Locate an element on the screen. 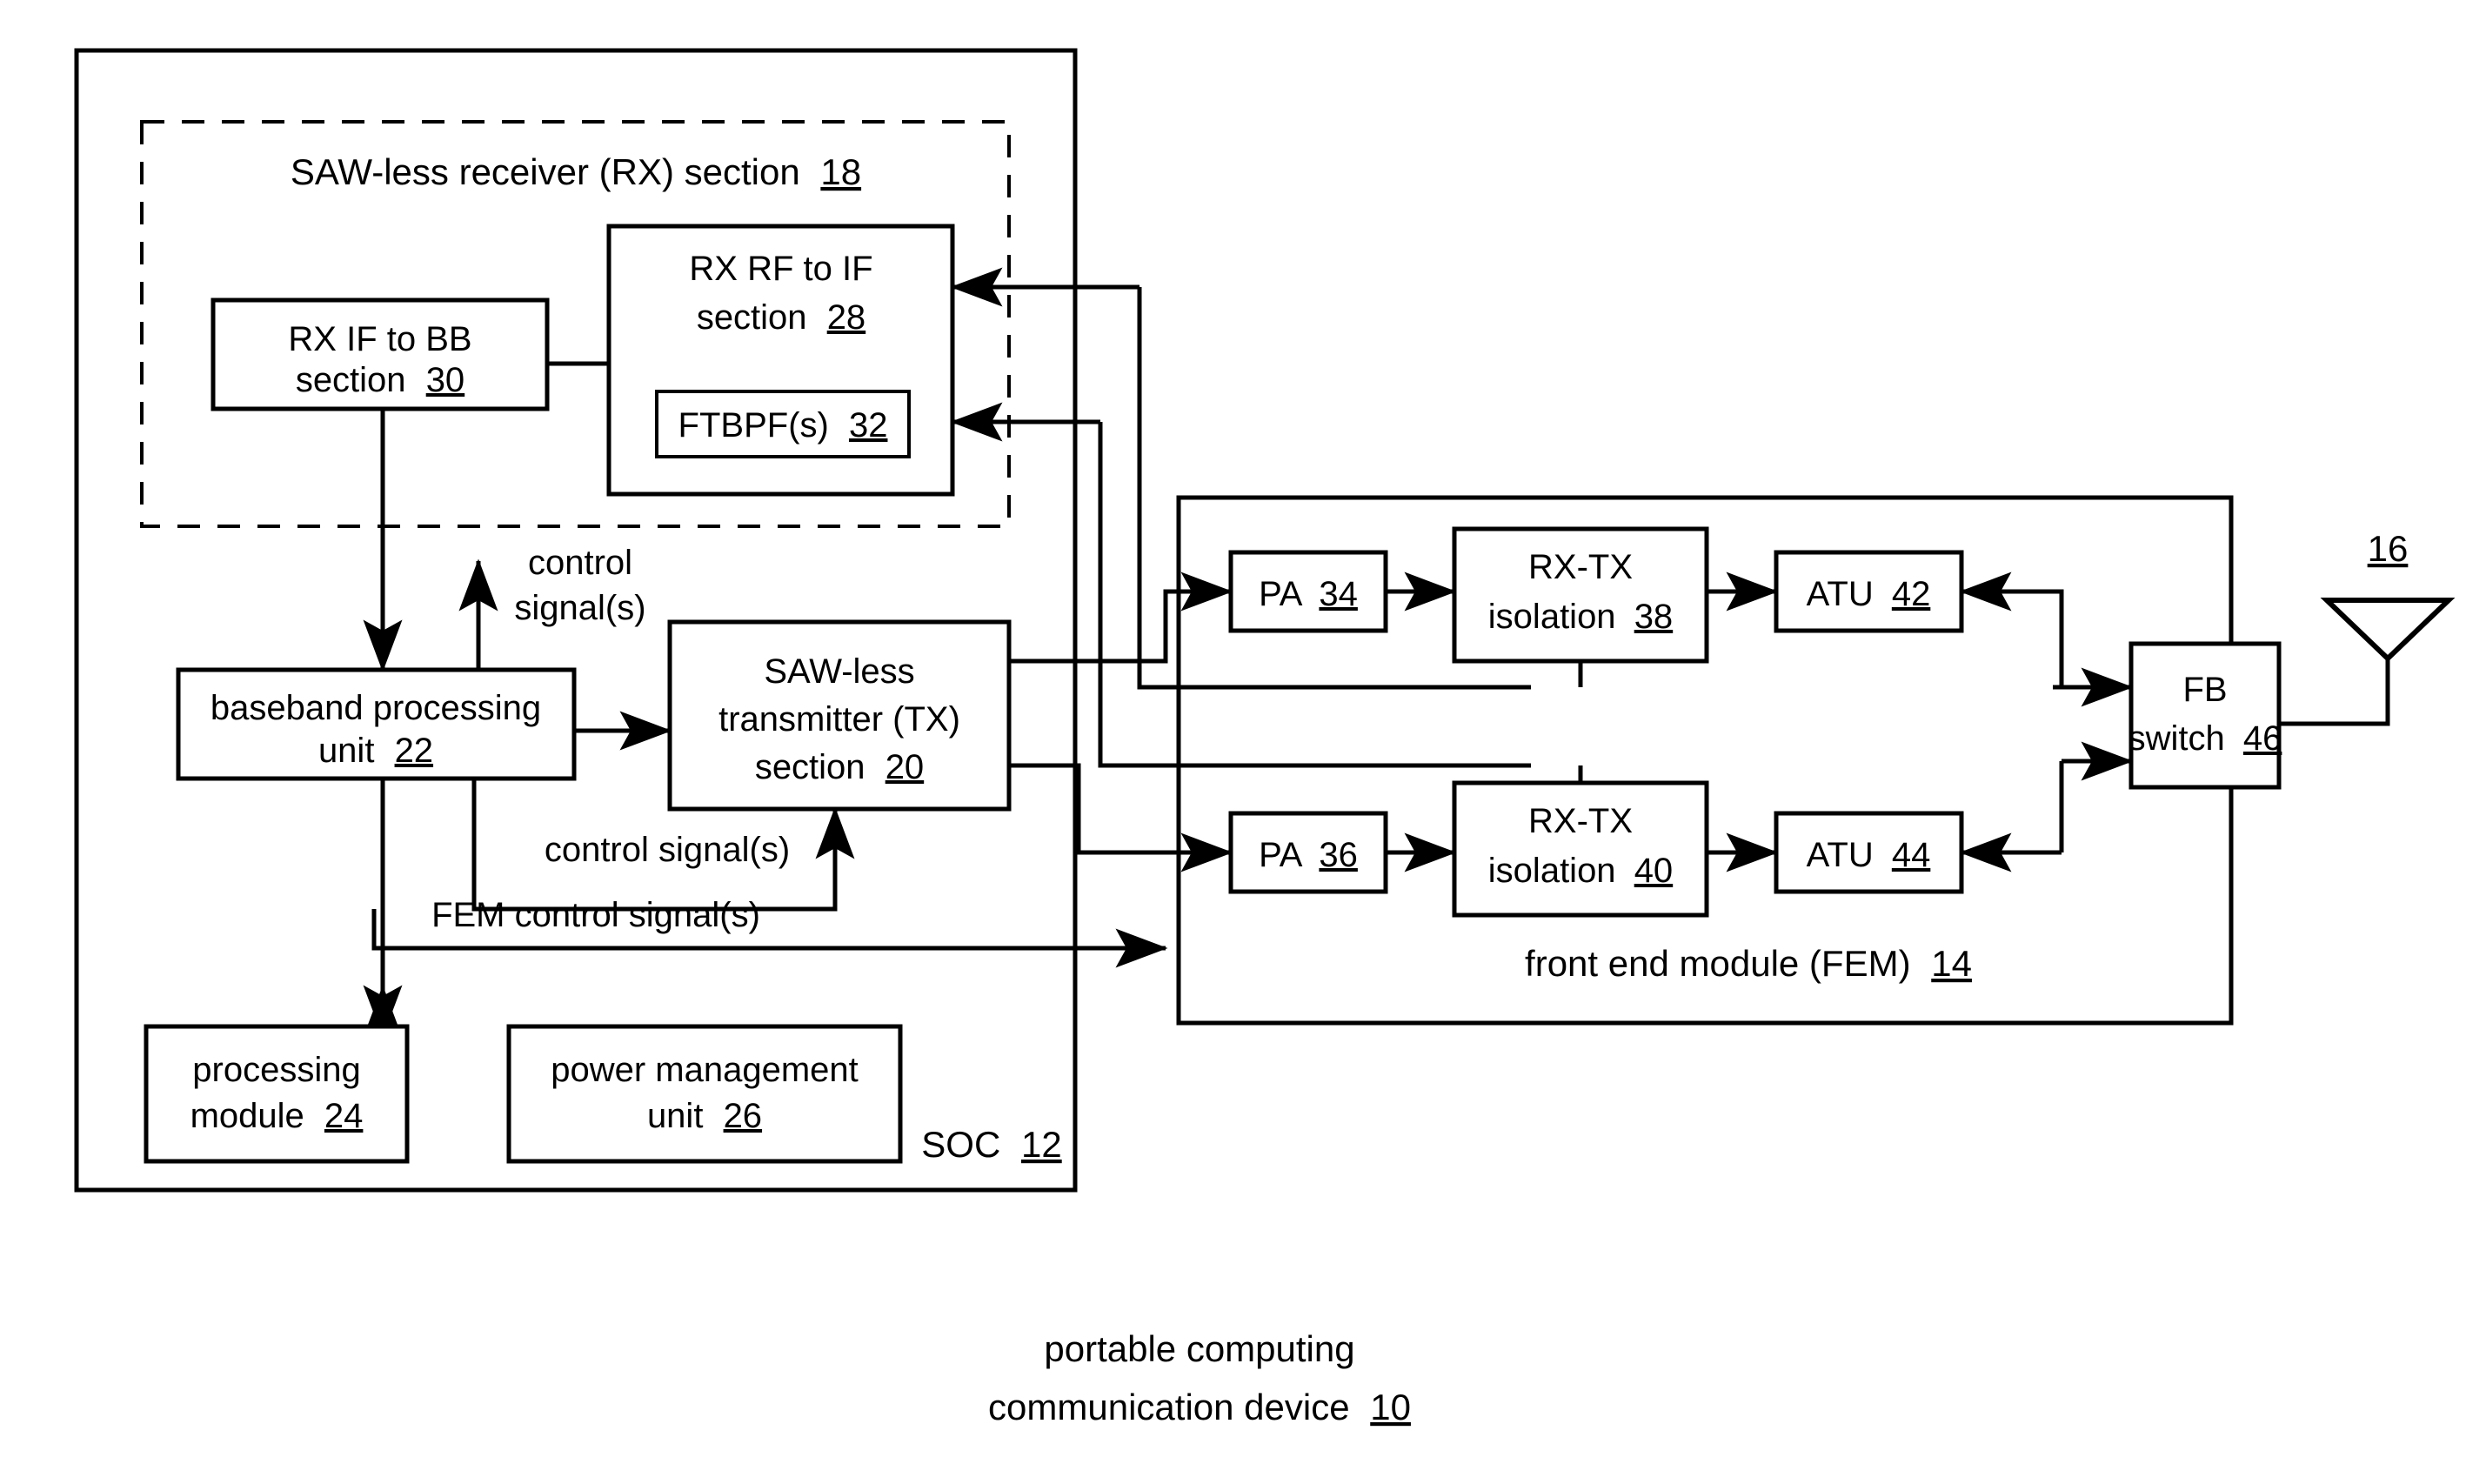  ftbpf-ref: 32 is located at coordinates (869, 426).